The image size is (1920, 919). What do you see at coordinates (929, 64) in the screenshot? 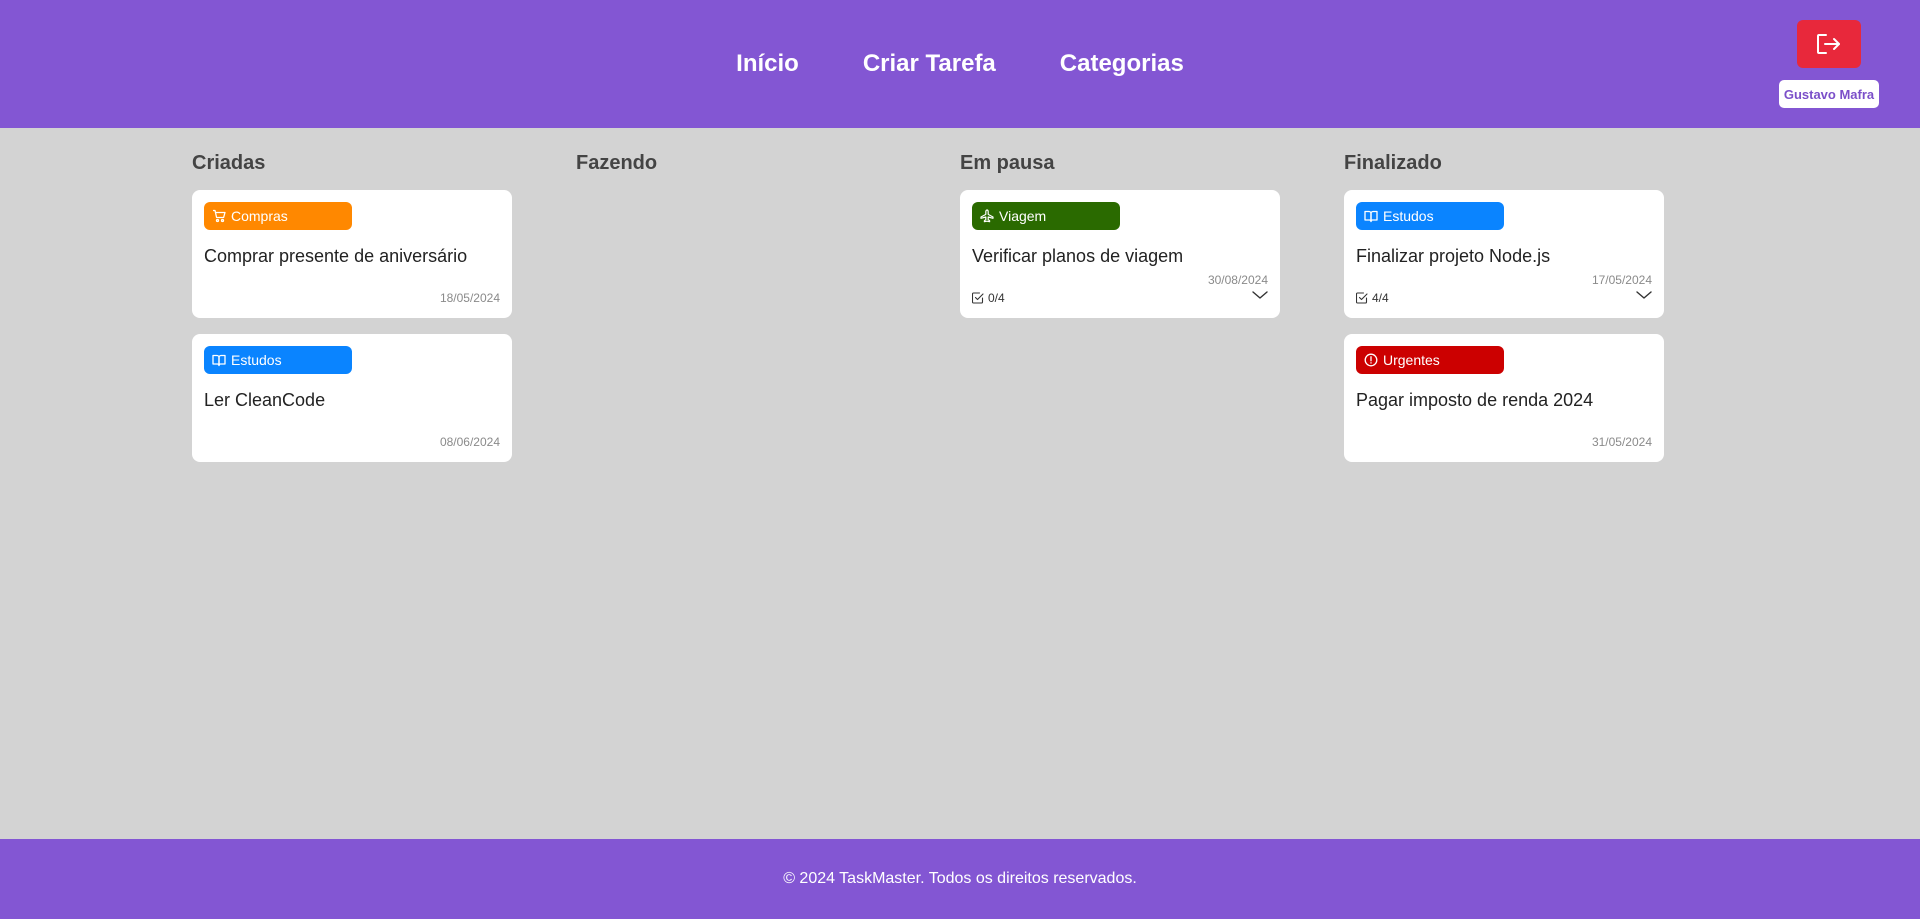
I see `nav-item-criar-tarefa: Criar Tarefa` at bounding box center [929, 64].